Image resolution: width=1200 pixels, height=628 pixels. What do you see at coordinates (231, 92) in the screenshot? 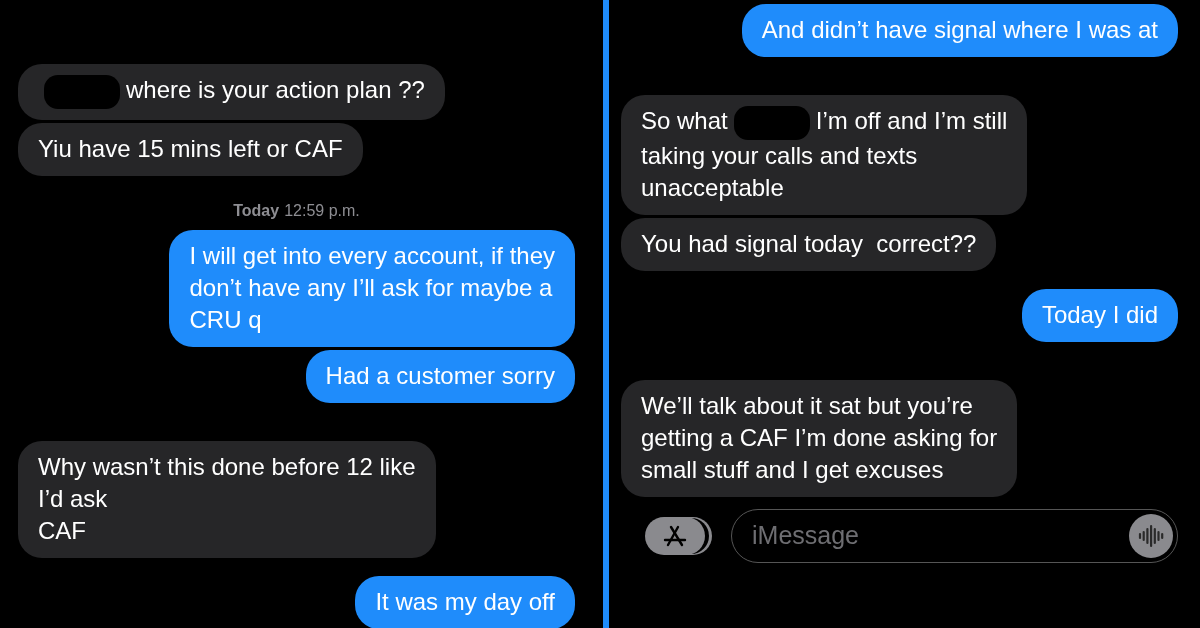
I see `received-message-bubble: where is your action plan ??` at bounding box center [231, 92].